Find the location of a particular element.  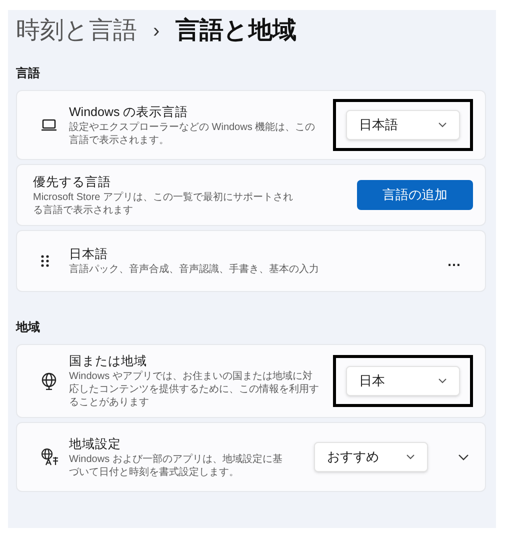

setting-description: Microsoft Store アプリは、この一覧で最初にサポートされる言語で表示されます is located at coordinates (163, 203).